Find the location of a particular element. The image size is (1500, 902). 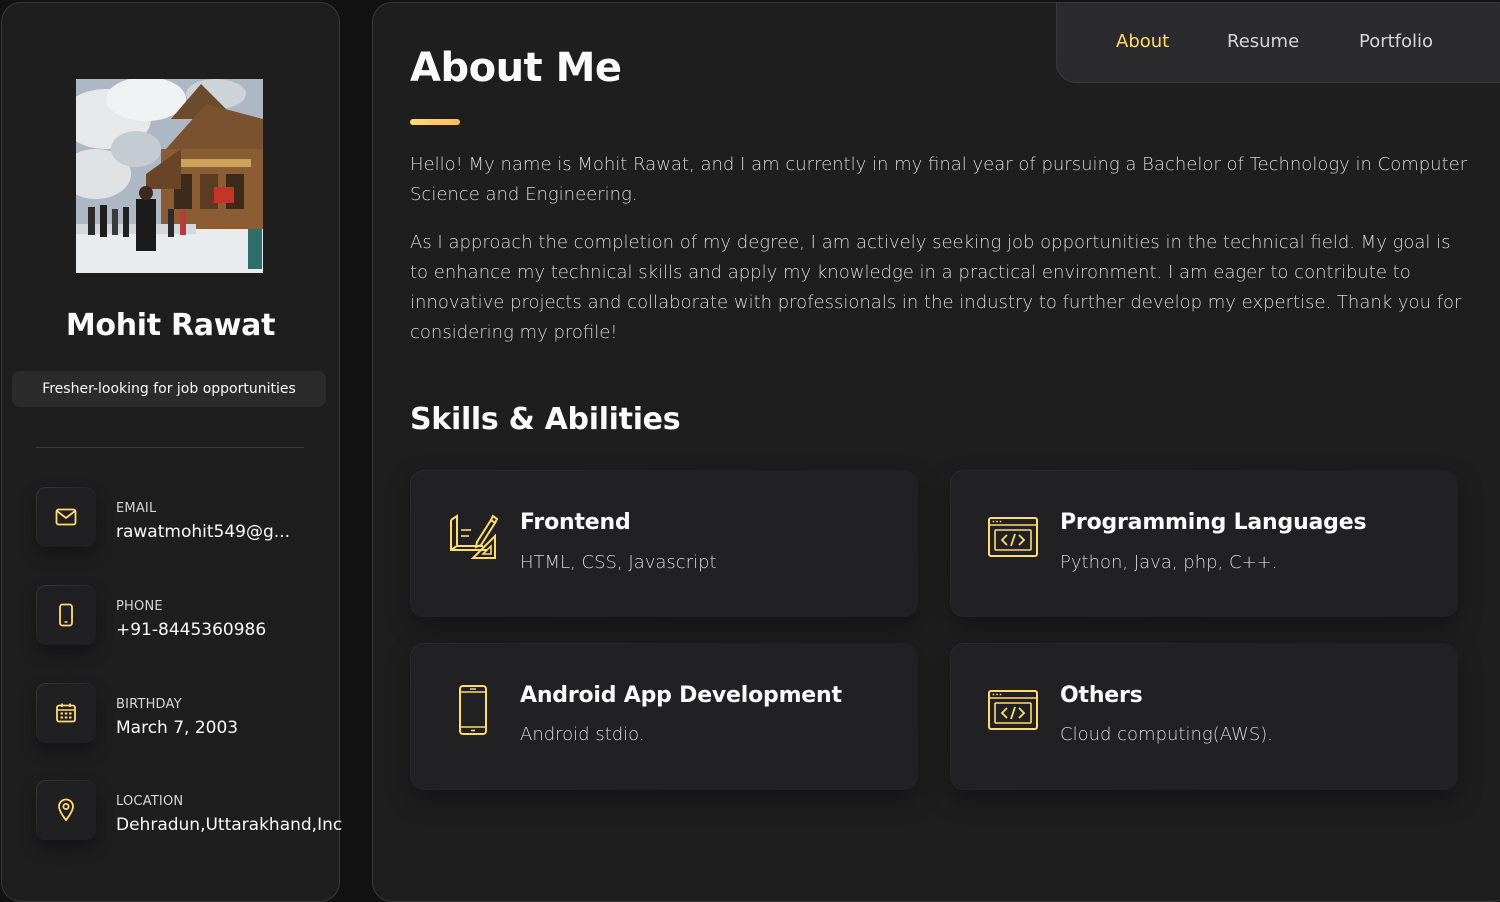

design-icon is located at coordinates (474, 536).